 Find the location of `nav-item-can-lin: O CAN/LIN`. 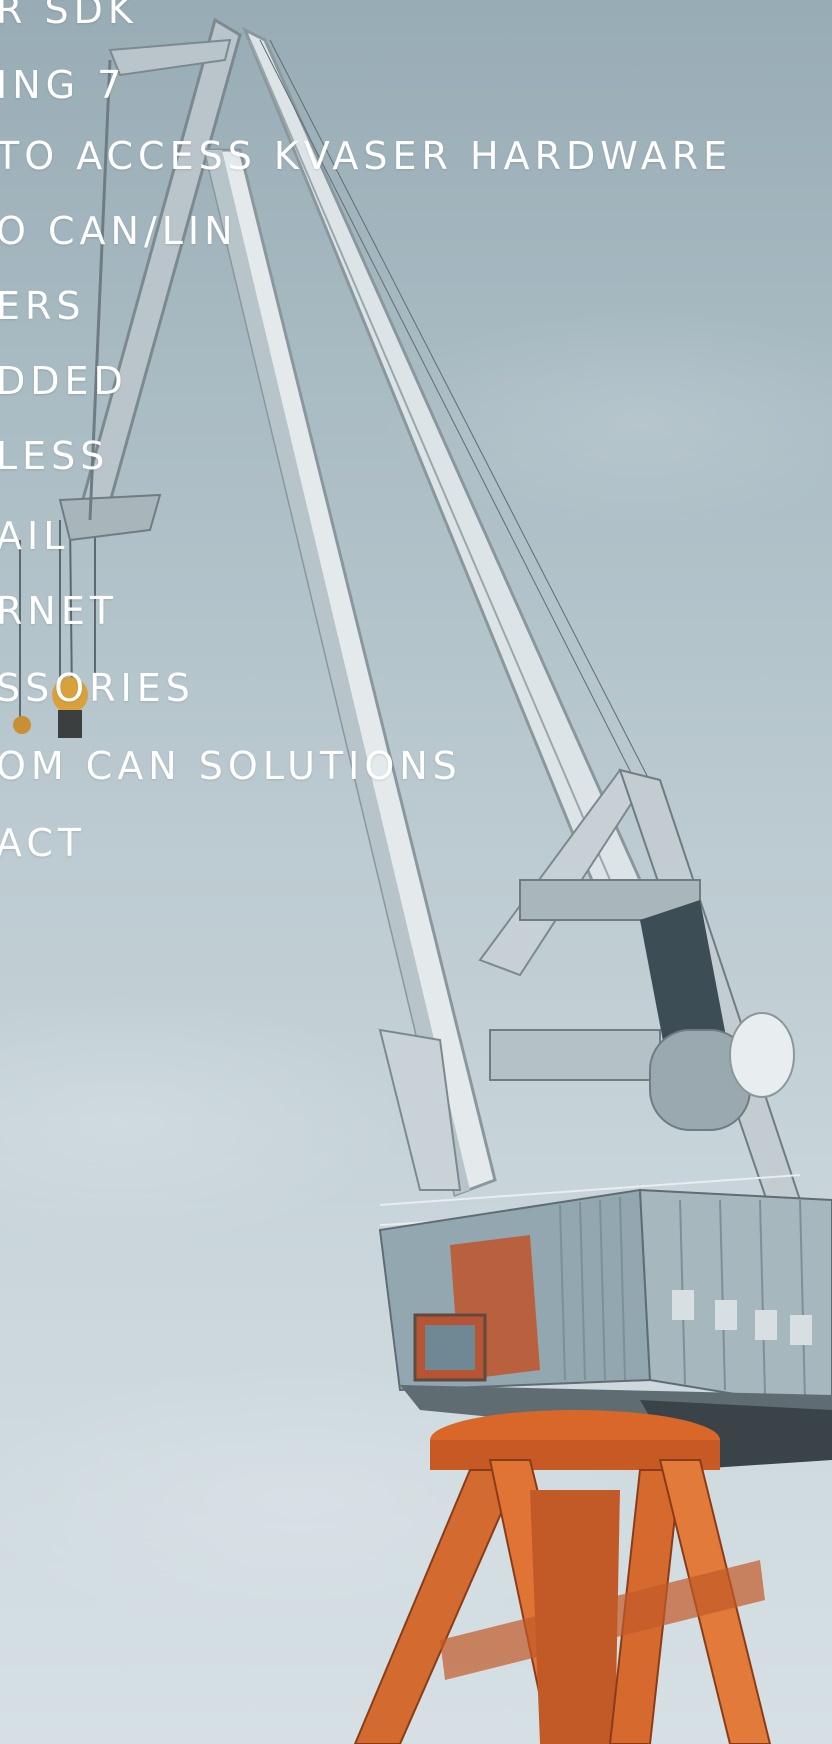

nav-item-can-lin: O CAN/LIN is located at coordinates (119, 231).